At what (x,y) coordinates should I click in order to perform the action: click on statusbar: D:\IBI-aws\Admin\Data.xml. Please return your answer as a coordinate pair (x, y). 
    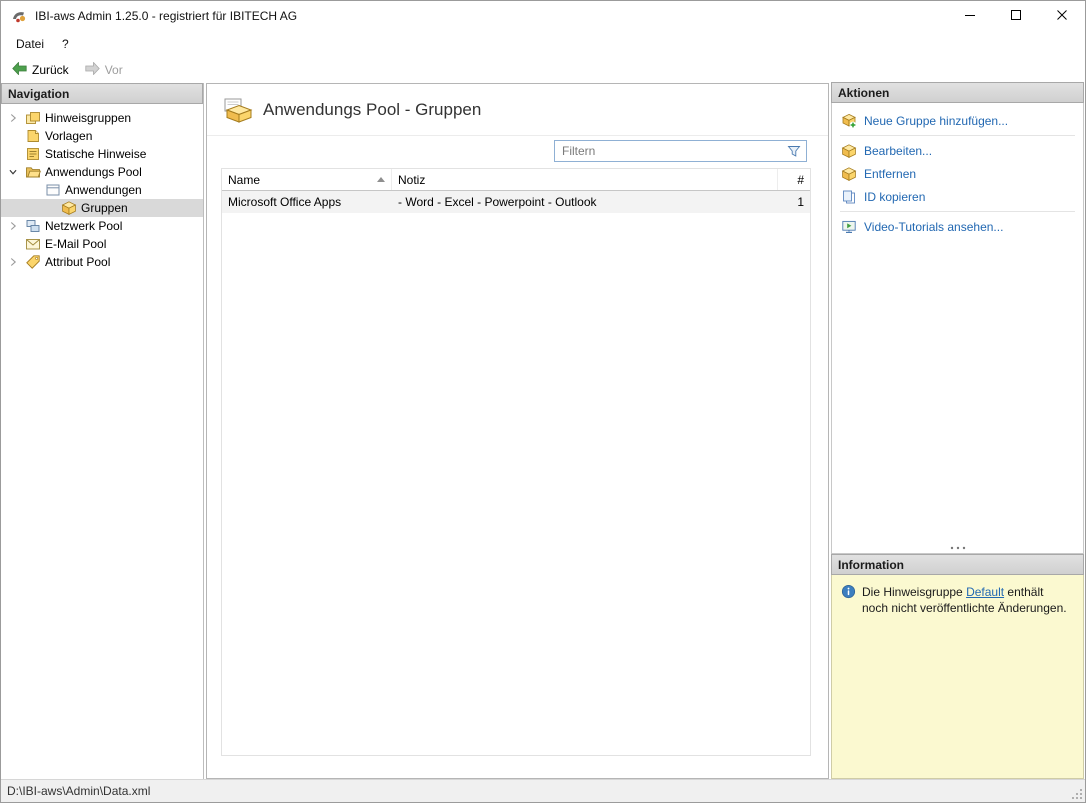
    Looking at the image, I should click on (543, 790).